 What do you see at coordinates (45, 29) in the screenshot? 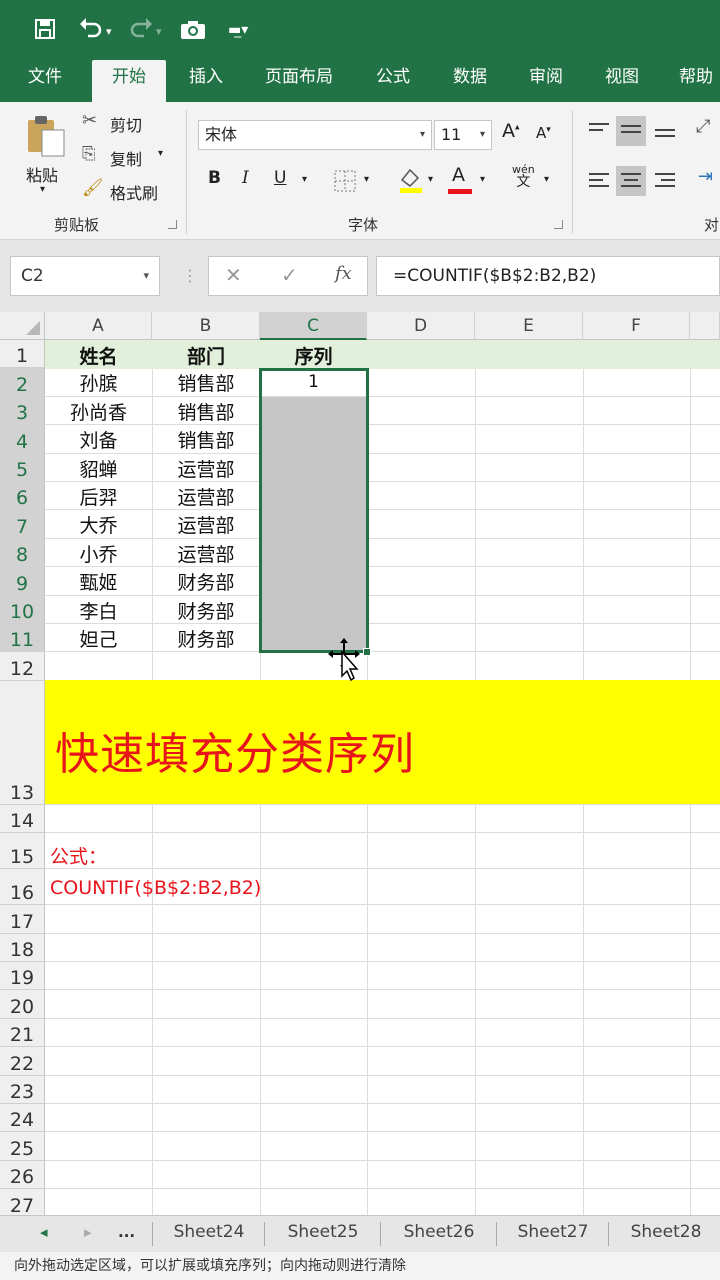
I see `save-icon` at bounding box center [45, 29].